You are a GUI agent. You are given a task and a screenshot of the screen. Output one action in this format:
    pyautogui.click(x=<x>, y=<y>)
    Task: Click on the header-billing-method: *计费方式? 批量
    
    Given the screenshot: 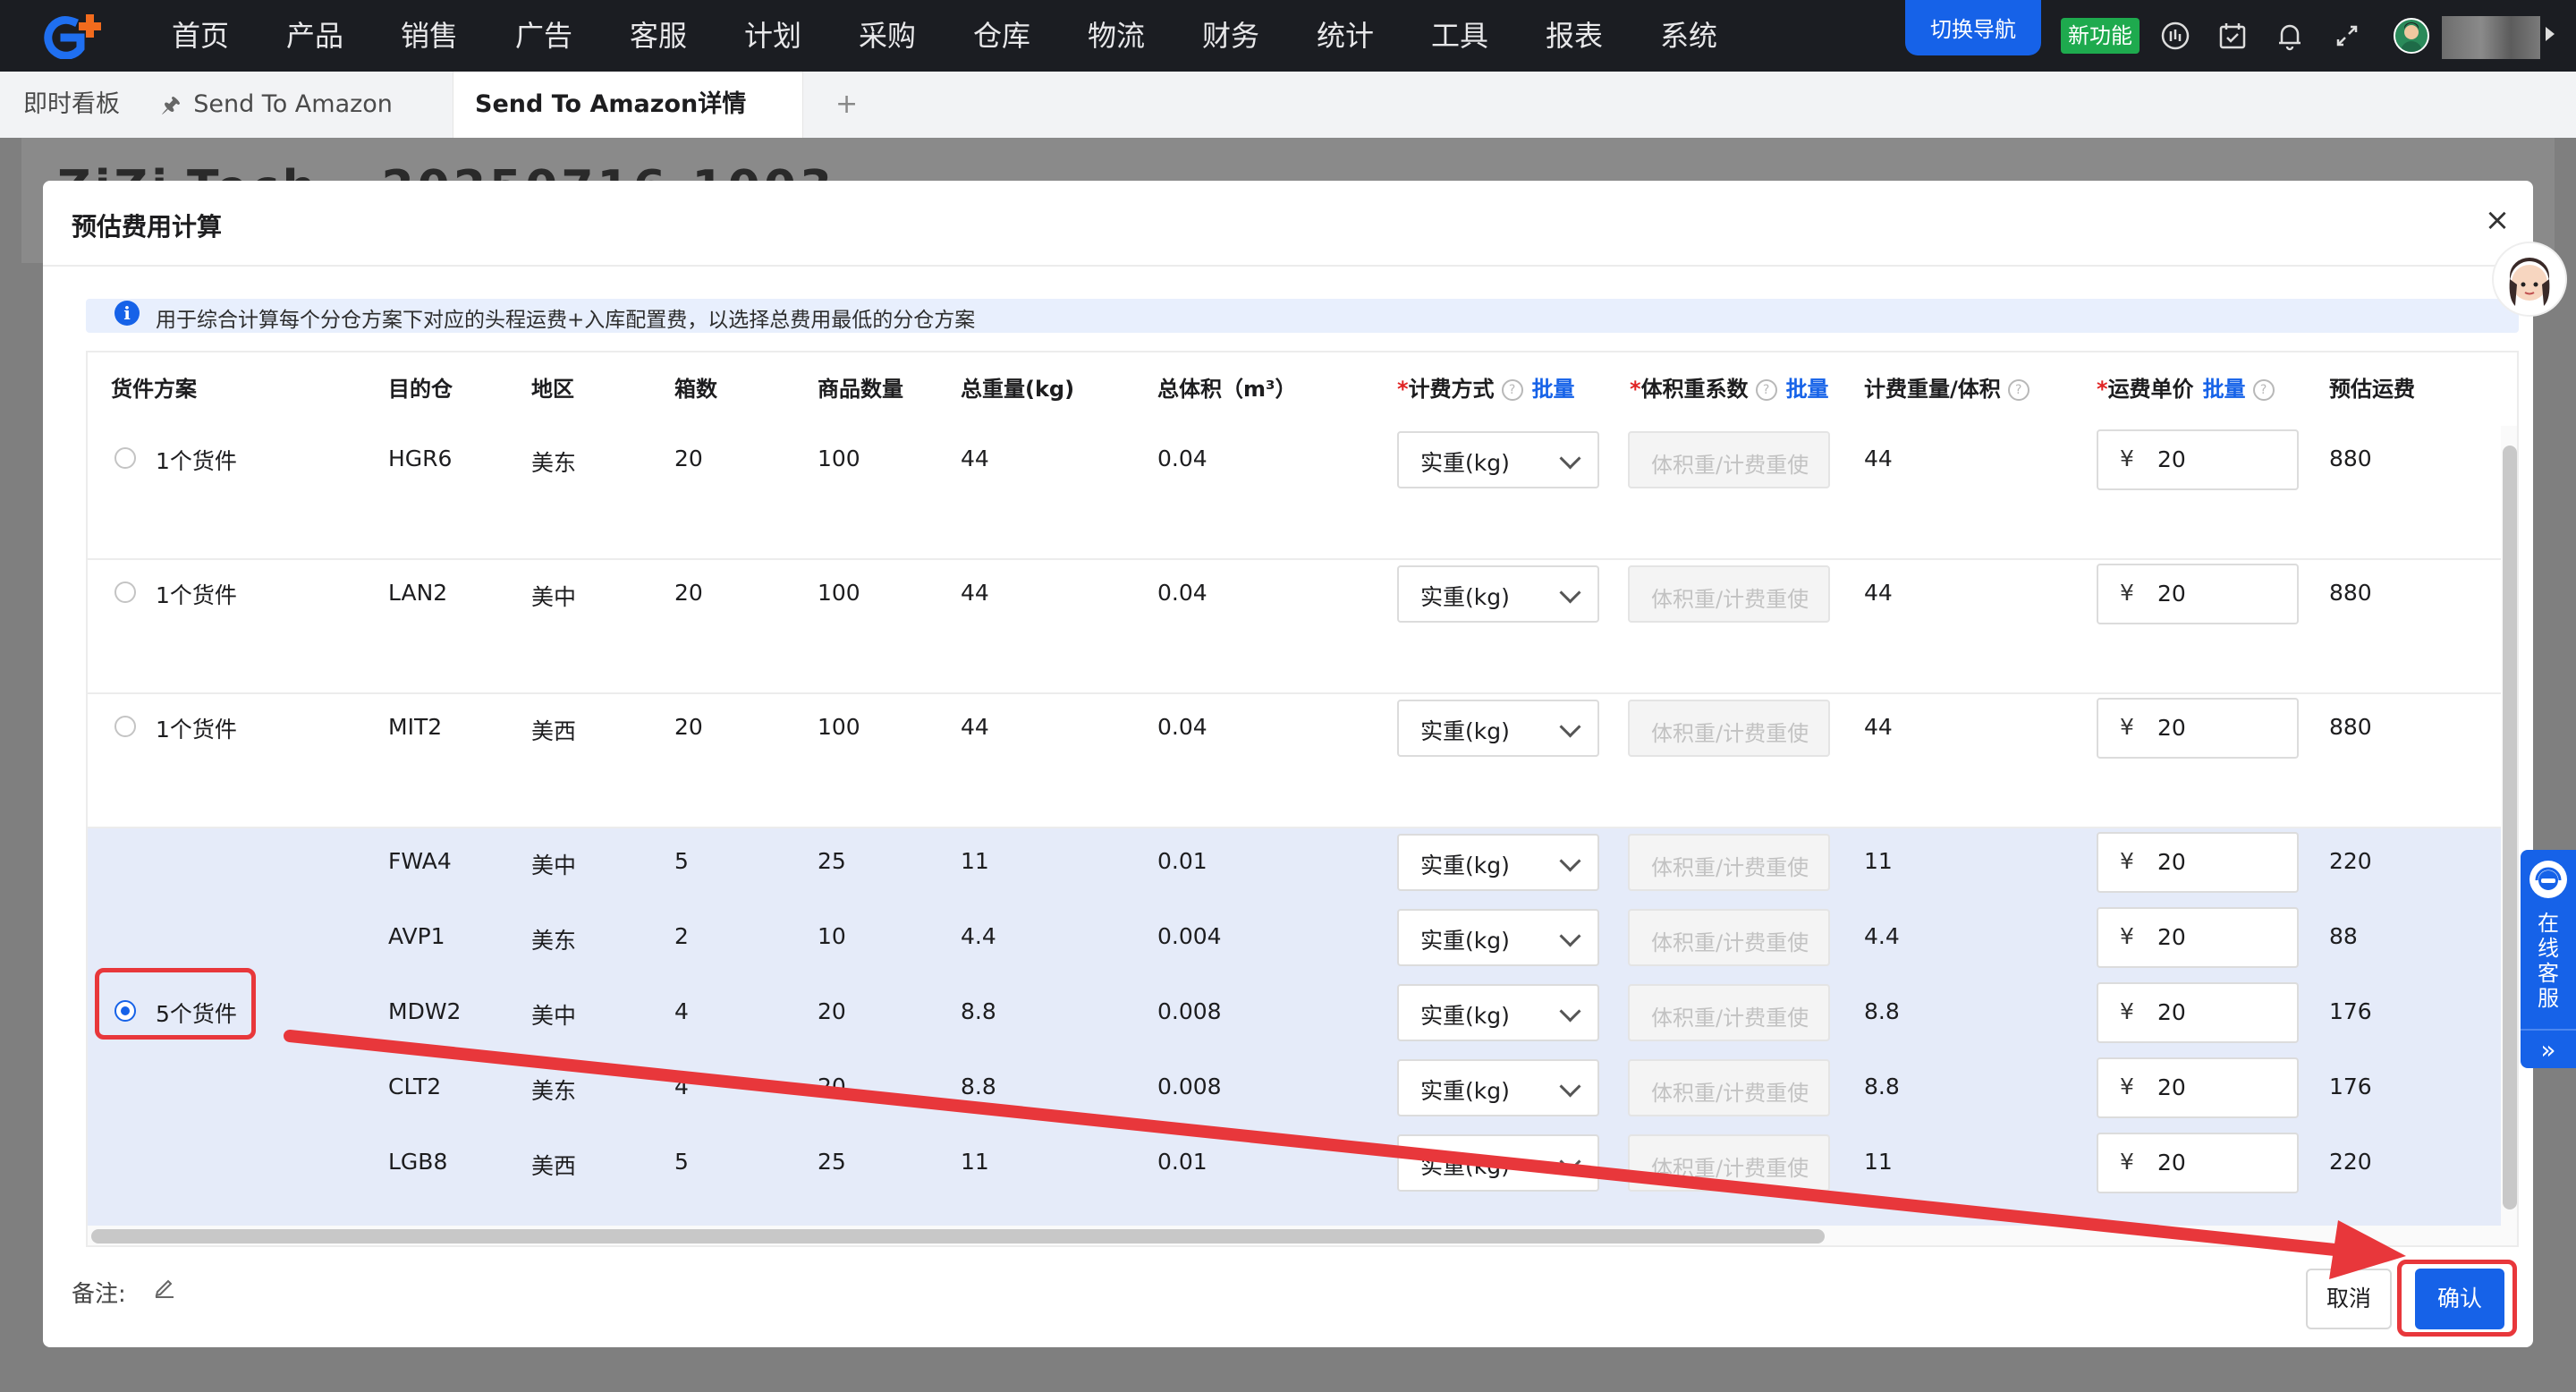 What is the action you would take?
    pyautogui.click(x=1486, y=389)
    